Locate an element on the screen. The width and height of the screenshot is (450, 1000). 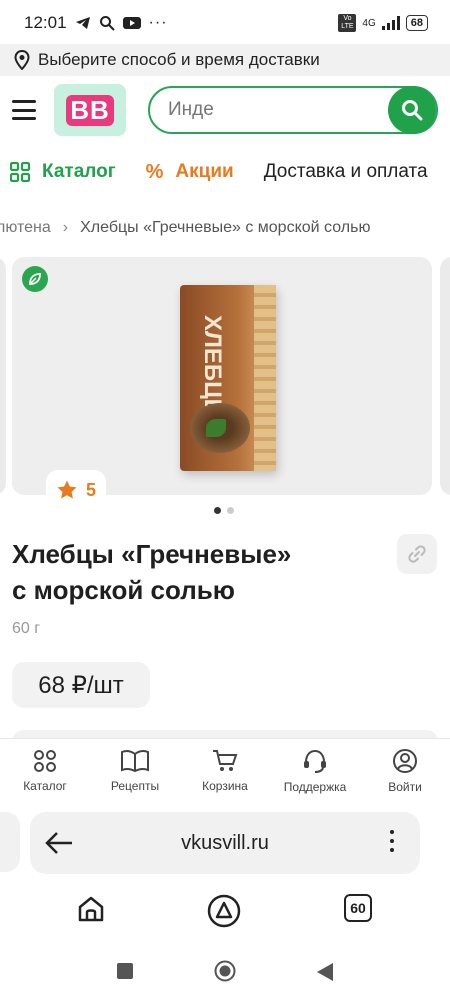
tab-cart: Корзина is located at coordinates (225, 770).